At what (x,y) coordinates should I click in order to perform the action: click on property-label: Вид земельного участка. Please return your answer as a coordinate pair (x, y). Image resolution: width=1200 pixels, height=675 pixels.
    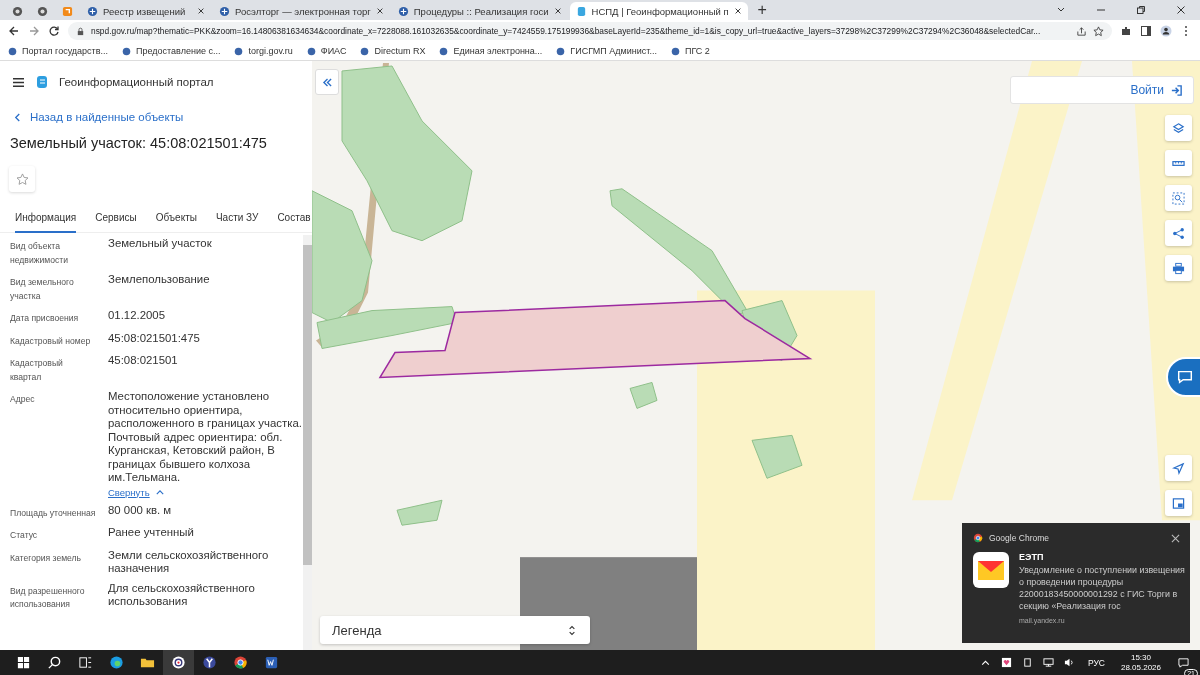
    Looking at the image, I should click on (42, 289).